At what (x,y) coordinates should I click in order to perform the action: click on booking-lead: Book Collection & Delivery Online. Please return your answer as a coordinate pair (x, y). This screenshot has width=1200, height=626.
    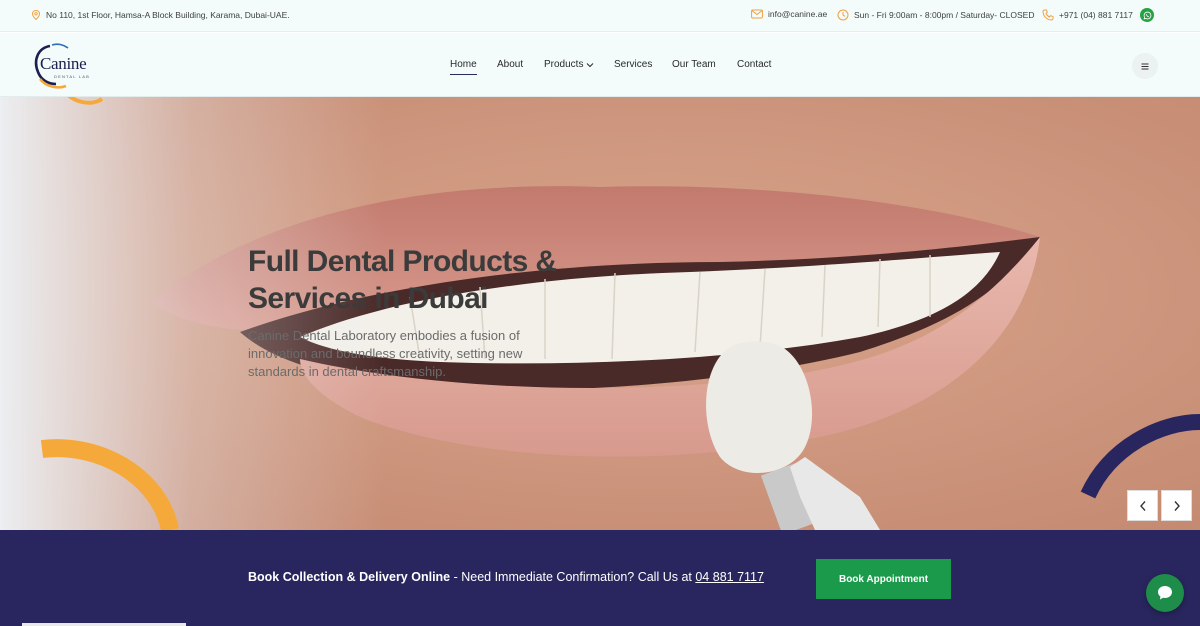
    Looking at the image, I should click on (349, 577).